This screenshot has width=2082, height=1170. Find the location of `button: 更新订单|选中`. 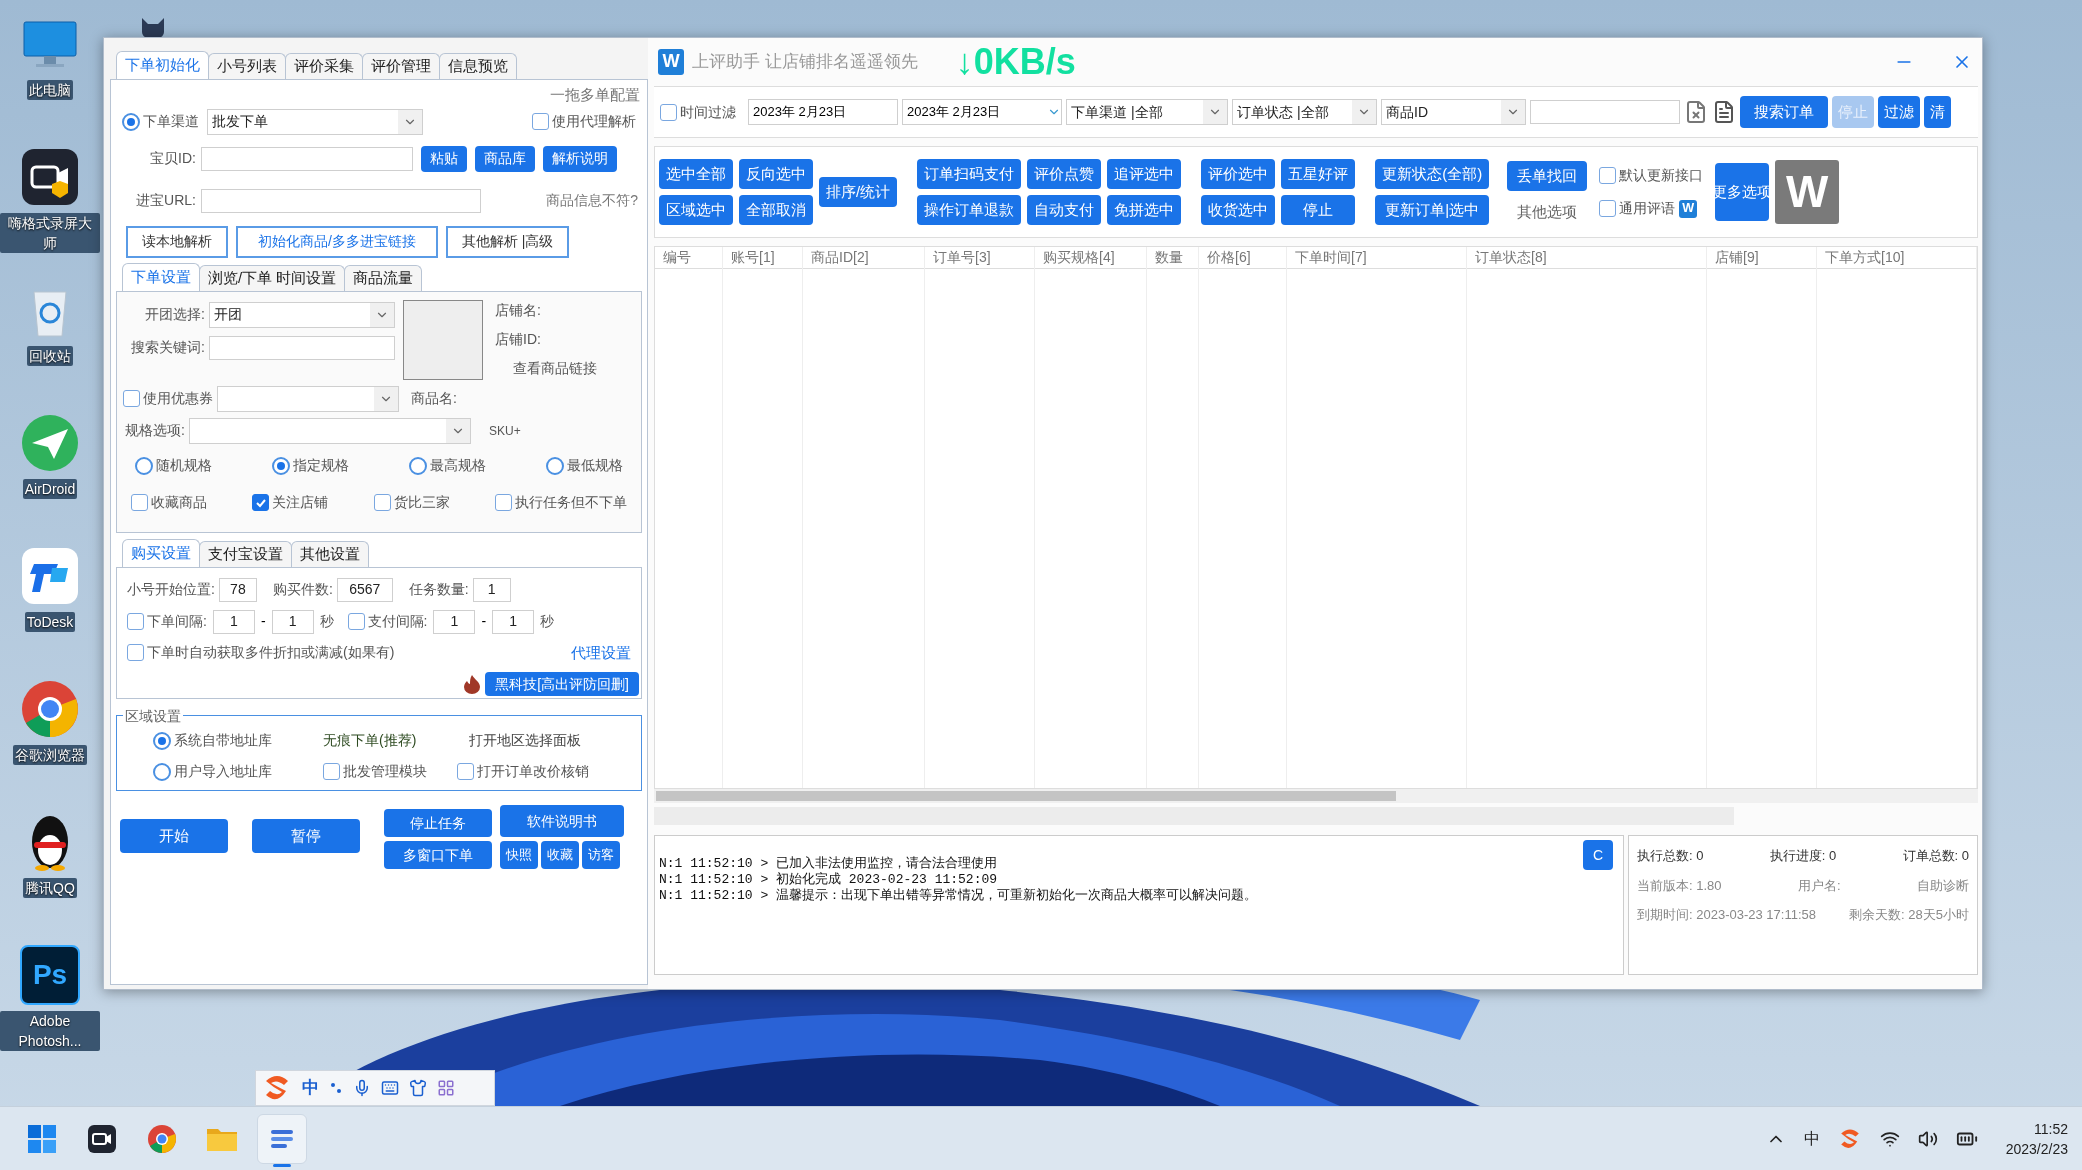

button: 更新订单|选中 is located at coordinates (1432, 210).